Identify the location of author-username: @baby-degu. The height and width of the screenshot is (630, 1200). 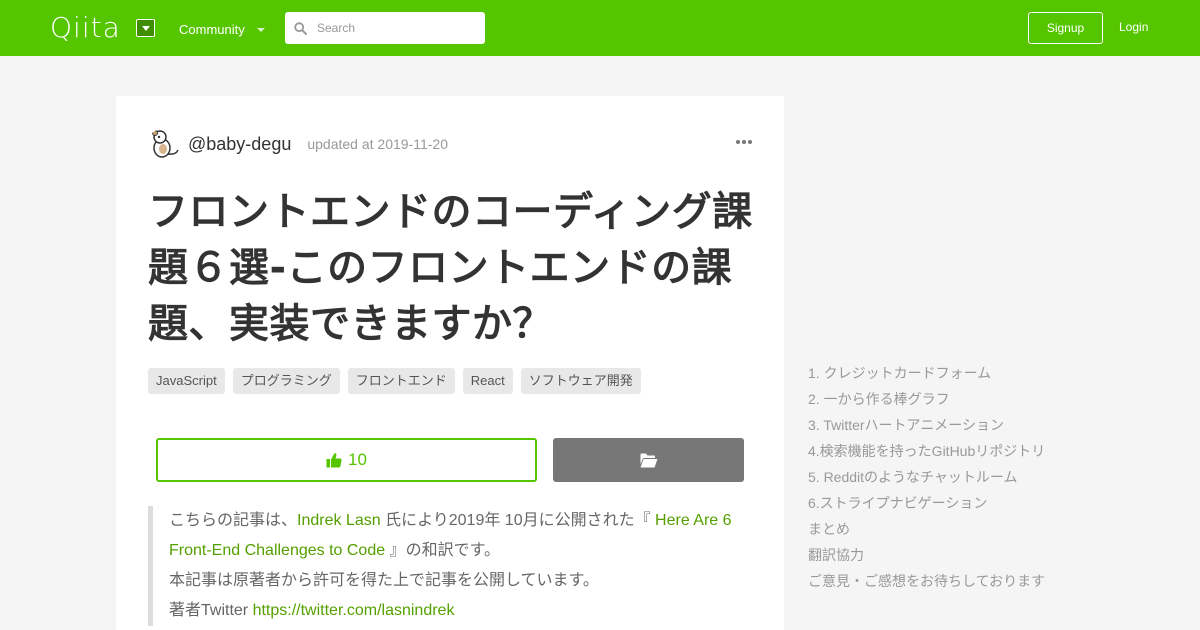
(239, 144).